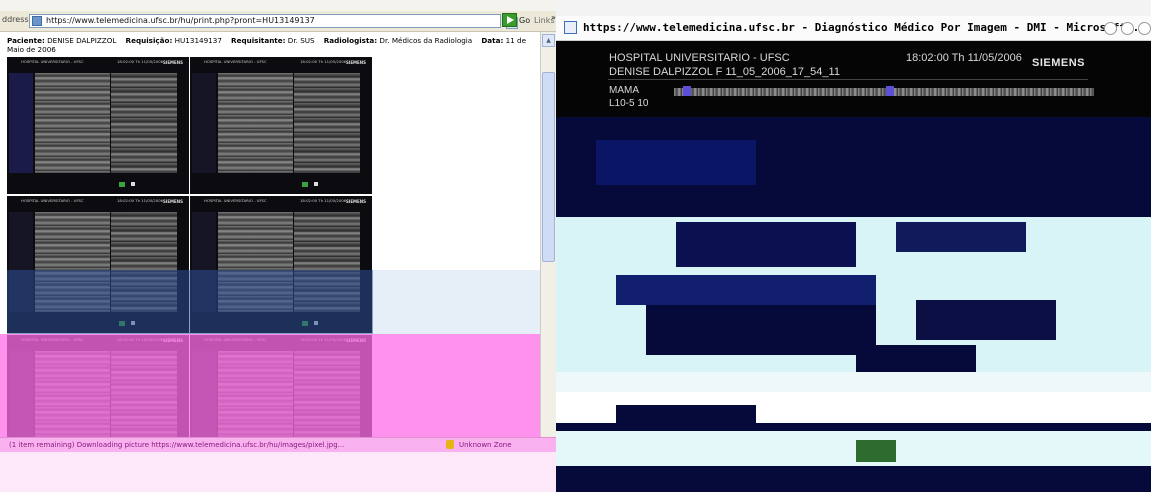 This screenshot has width=1151, height=492. What do you see at coordinates (699, 58) in the screenshot?
I see `ultrasound-hospital: HOSPITAL UNIVERSITARIO - UFSC` at bounding box center [699, 58].